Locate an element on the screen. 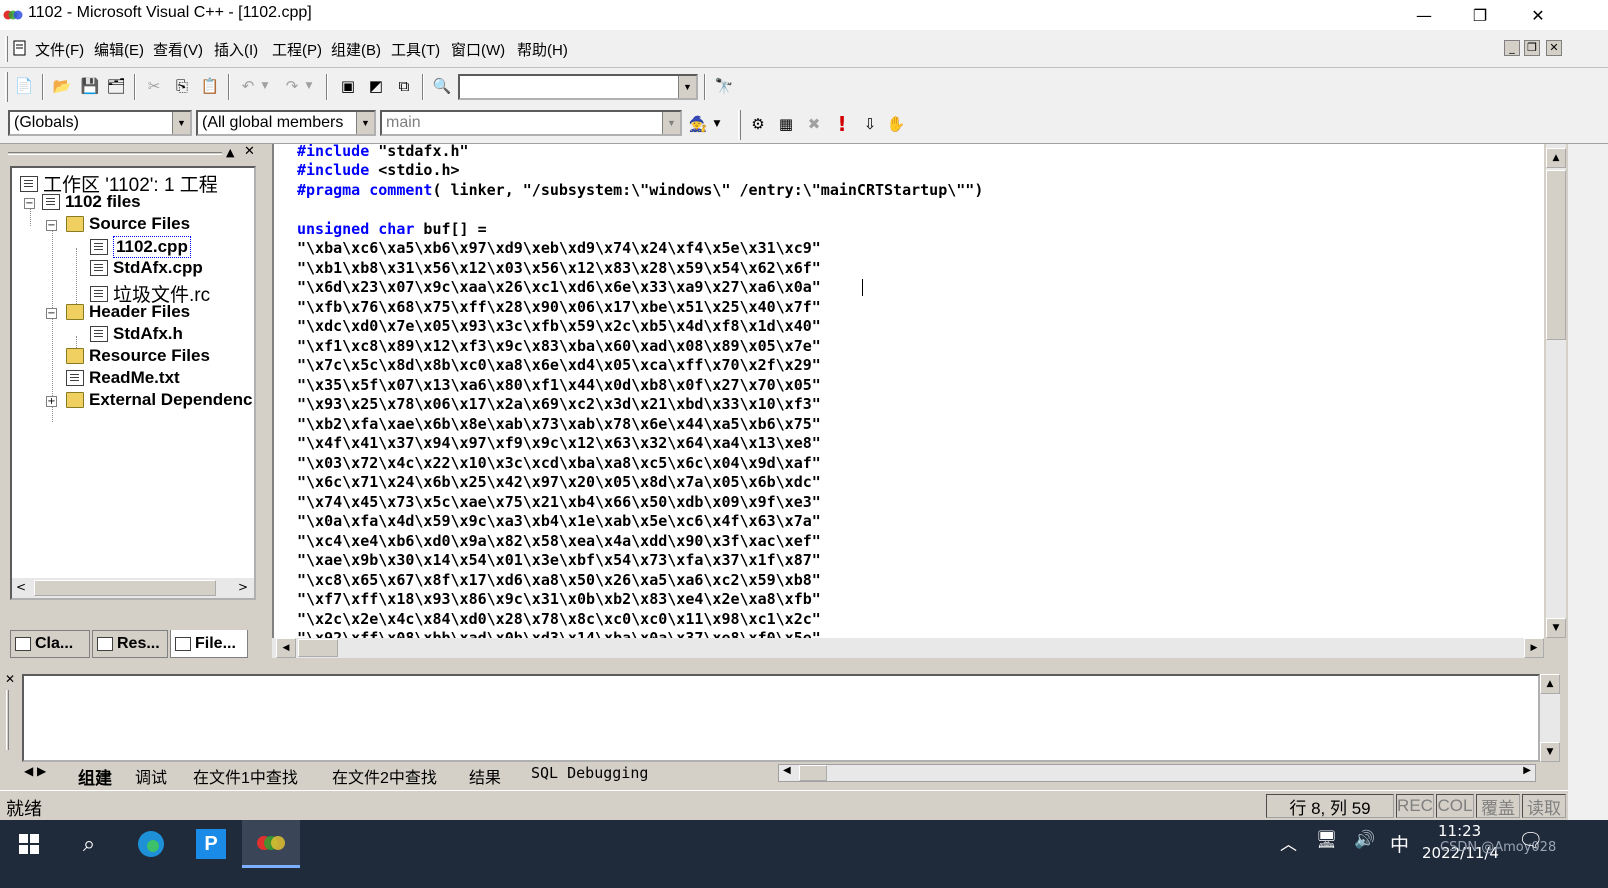 The height and width of the screenshot is (888, 1608). cut-icon: ✂ is located at coordinates (154, 86).